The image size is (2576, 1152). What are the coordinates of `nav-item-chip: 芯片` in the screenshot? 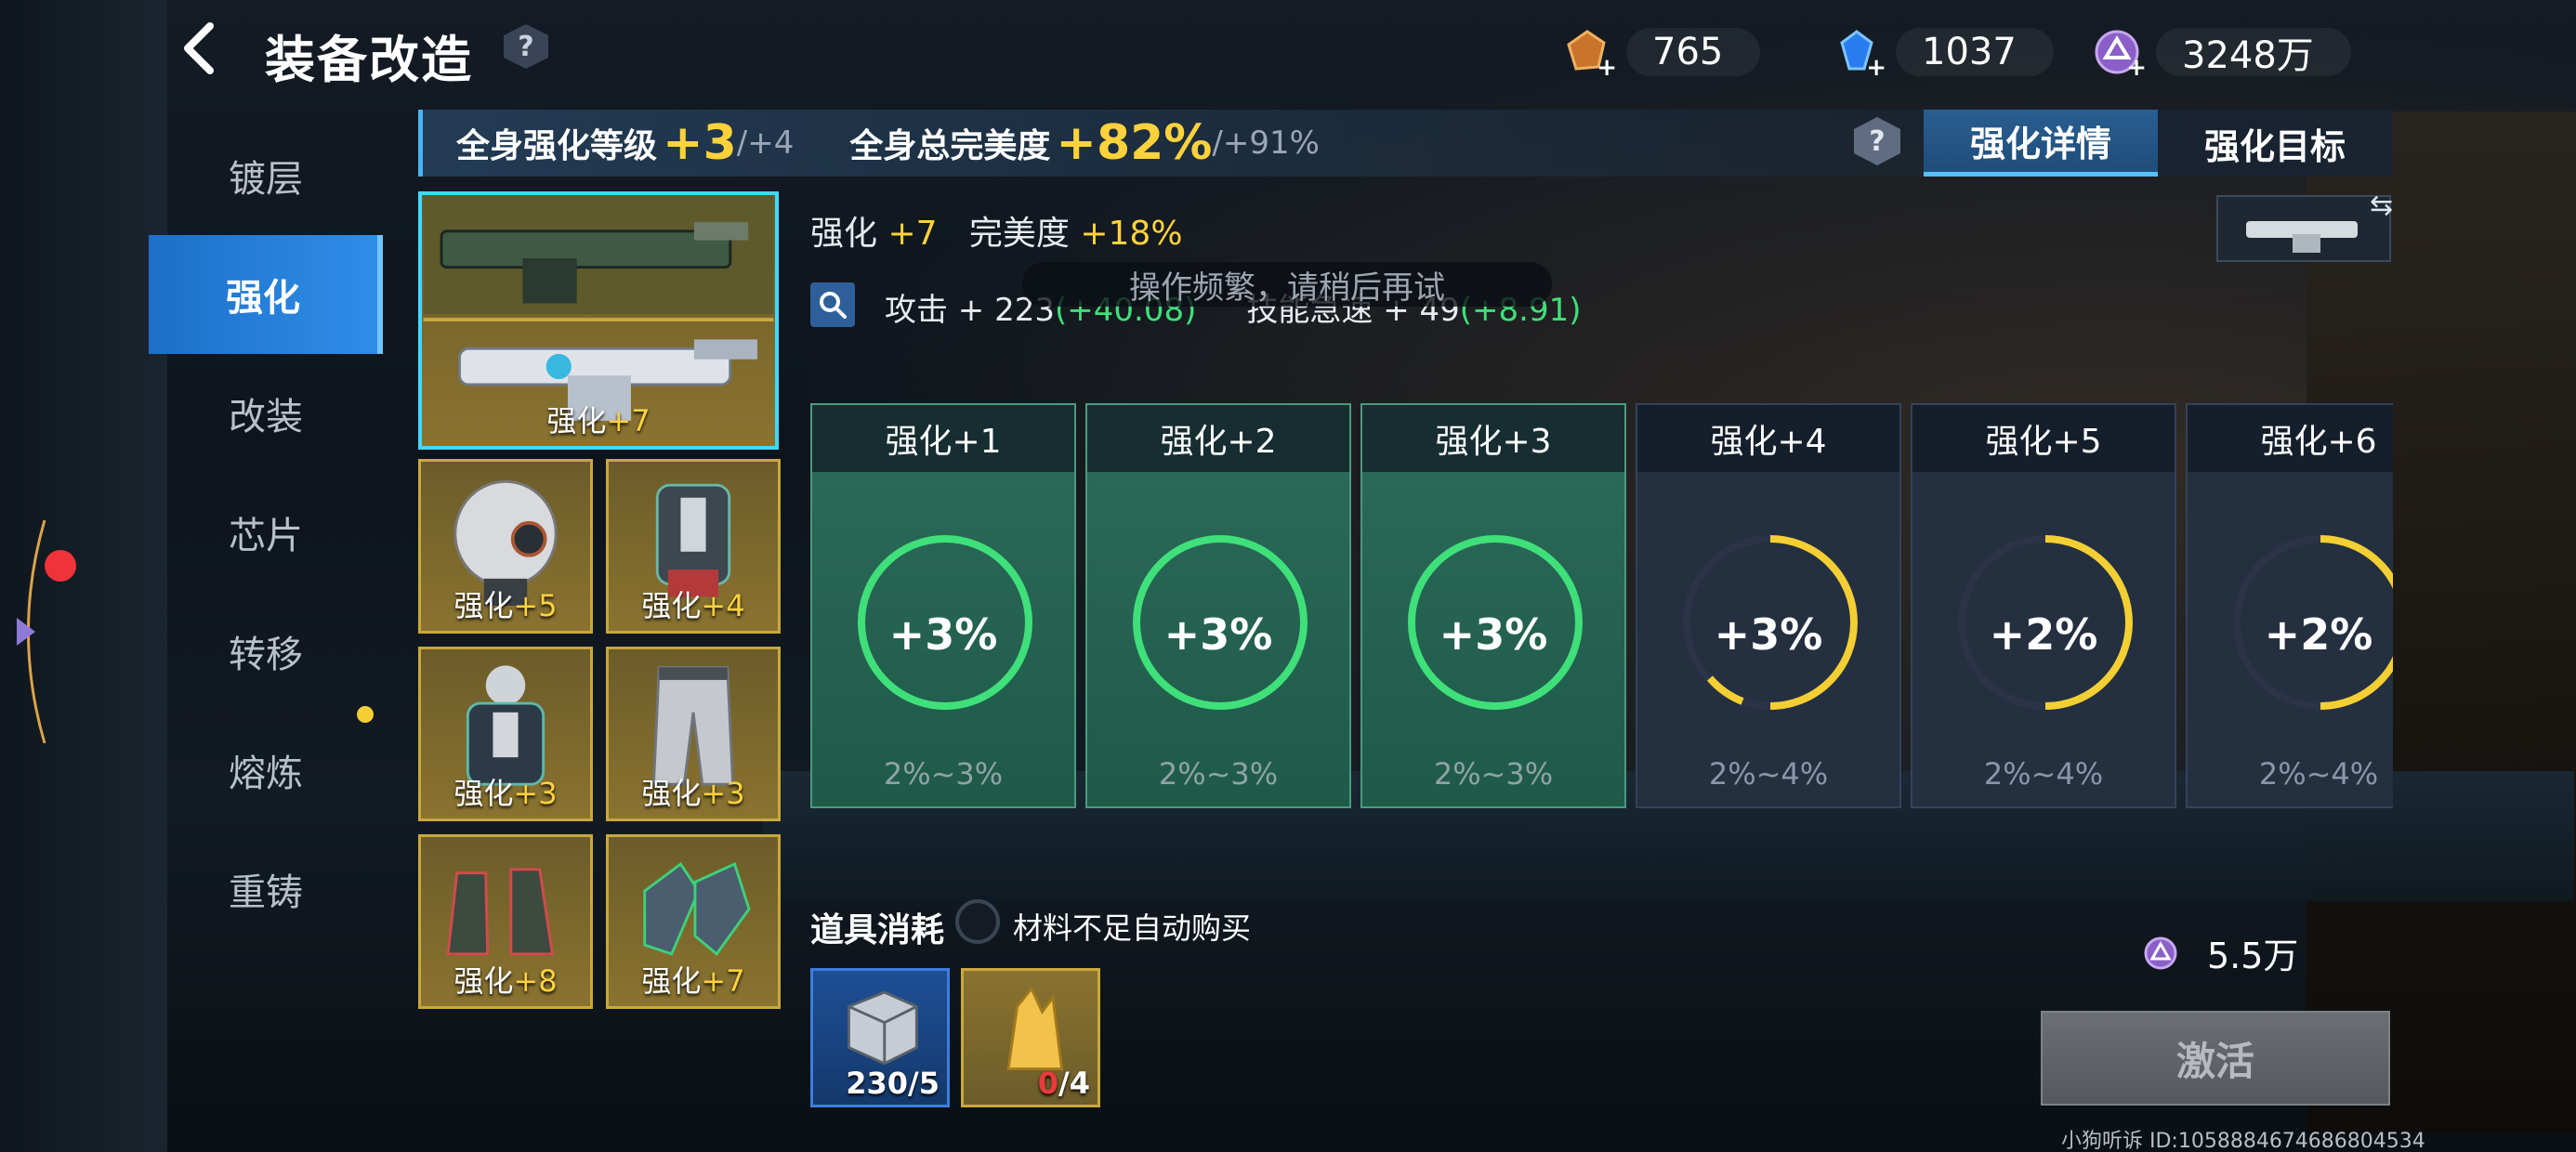 It's located at (266, 532).